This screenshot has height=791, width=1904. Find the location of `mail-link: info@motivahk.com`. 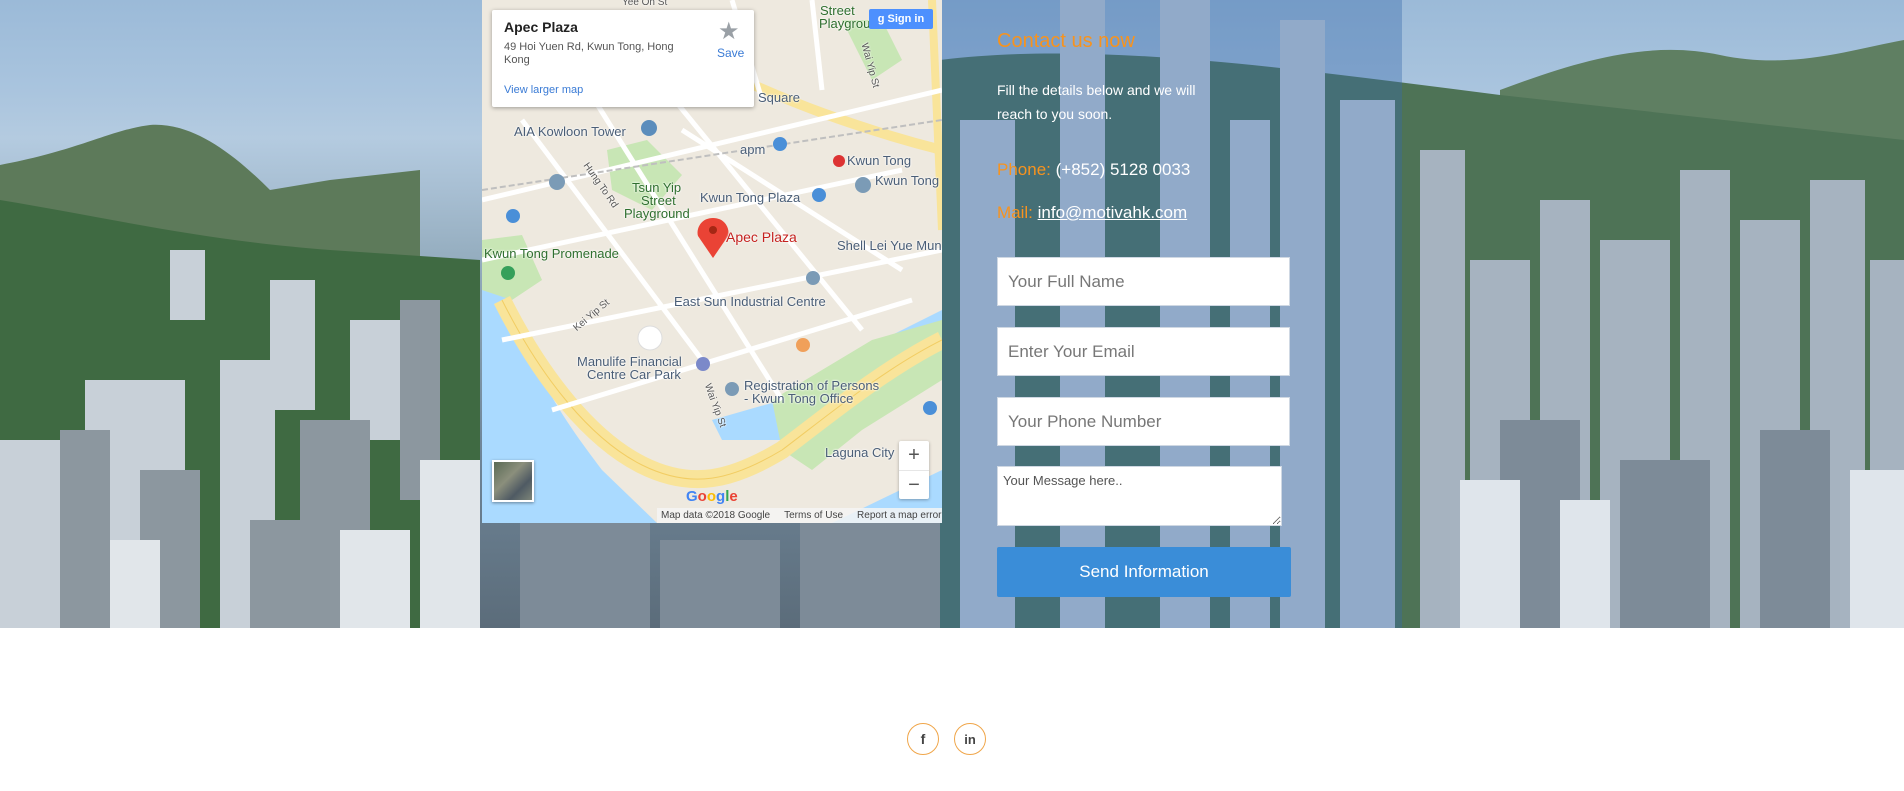

mail-link: info@motivahk.com is located at coordinates (1113, 212).